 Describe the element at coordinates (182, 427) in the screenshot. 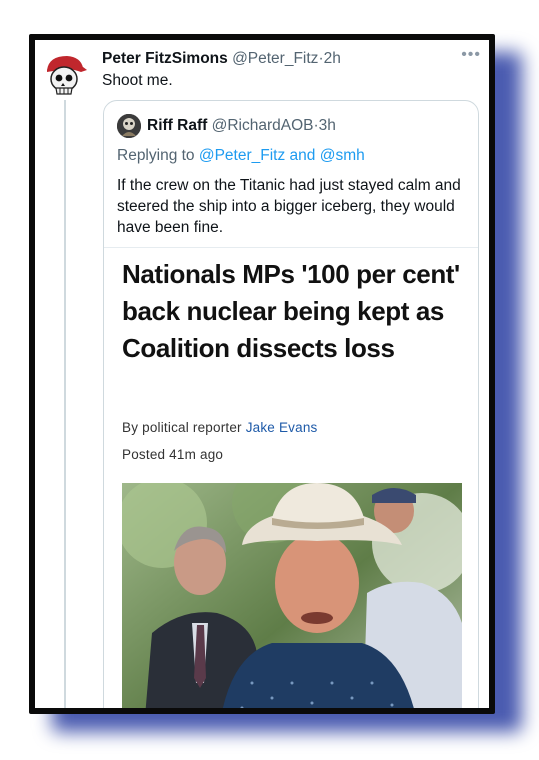

I see `byline-prefix: By political reporter` at that location.